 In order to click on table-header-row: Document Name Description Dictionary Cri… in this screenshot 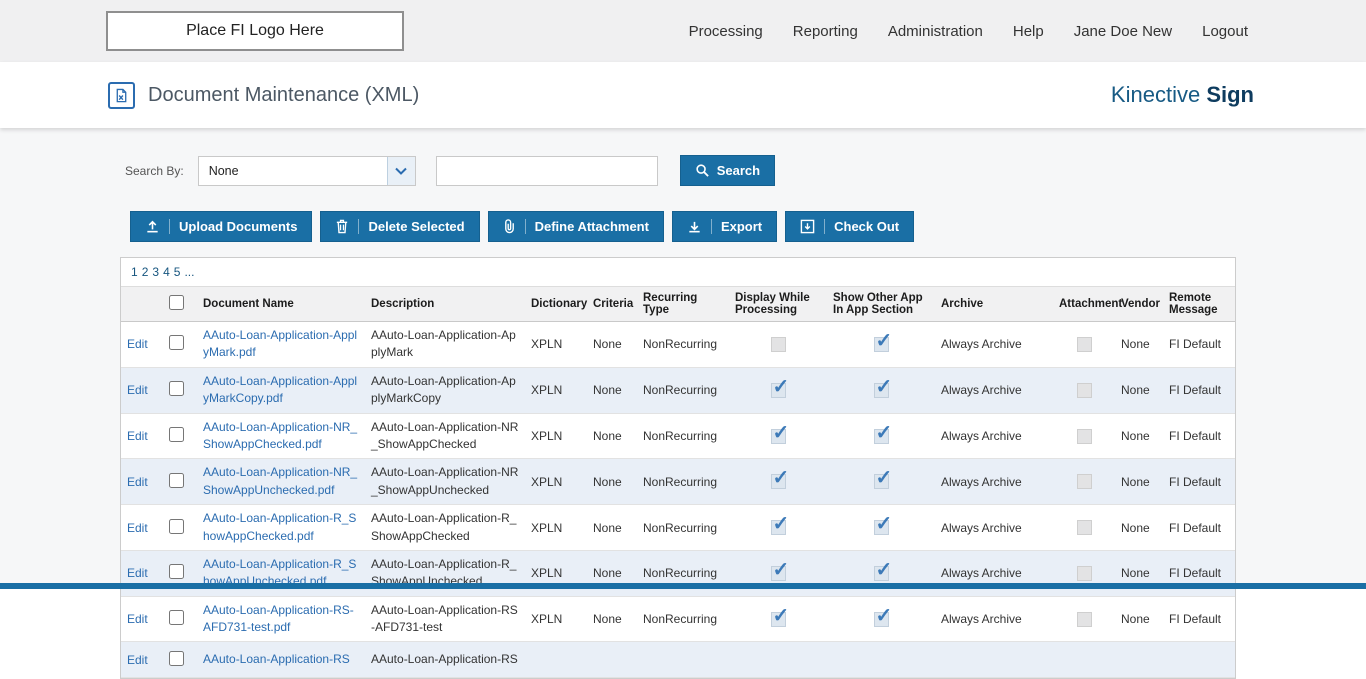, I will do `click(678, 304)`.